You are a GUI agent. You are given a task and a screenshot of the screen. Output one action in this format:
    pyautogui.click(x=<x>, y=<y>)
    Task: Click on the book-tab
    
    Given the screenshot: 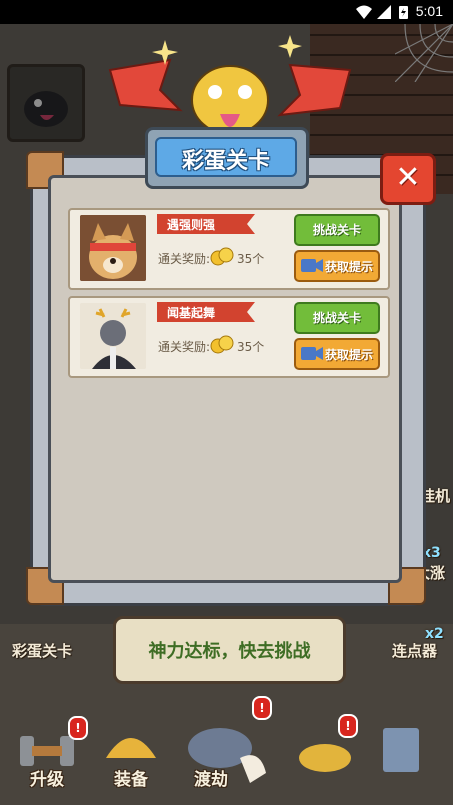 What is the action you would take?
    pyautogui.click(x=410, y=758)
    